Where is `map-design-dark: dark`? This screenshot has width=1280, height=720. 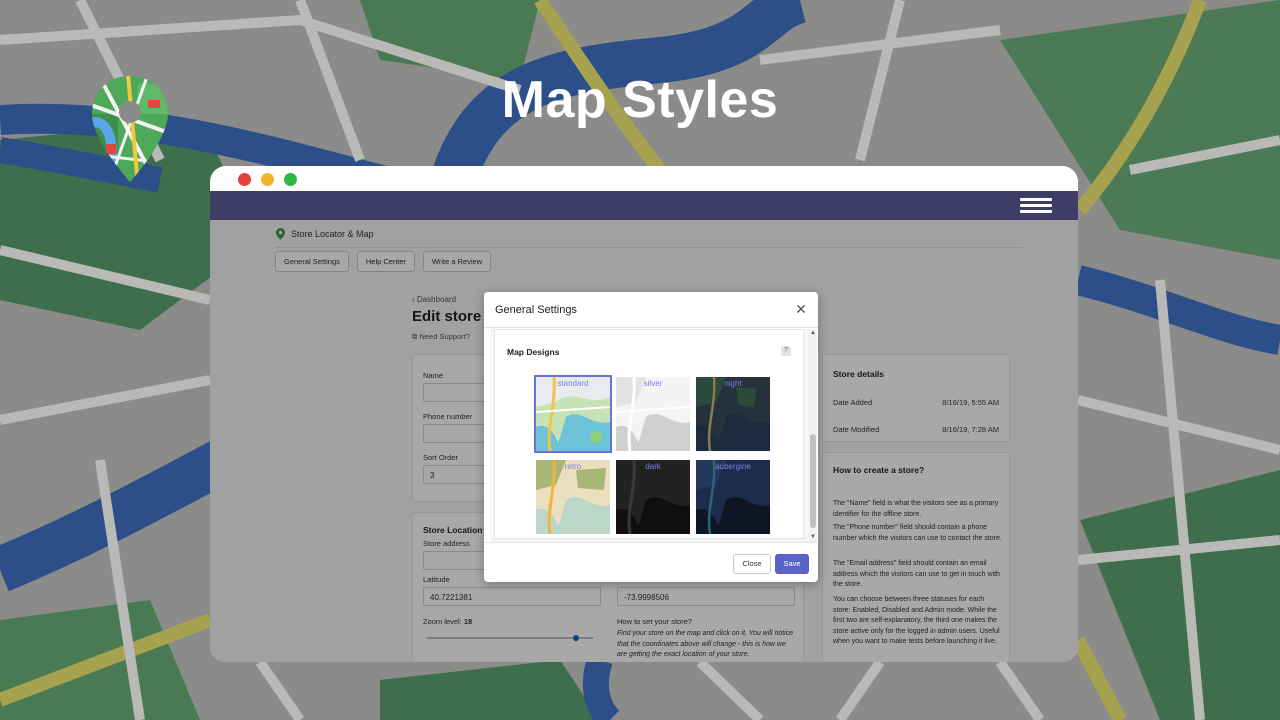
map-design-dark: dark is located at coordinates (653, 497).